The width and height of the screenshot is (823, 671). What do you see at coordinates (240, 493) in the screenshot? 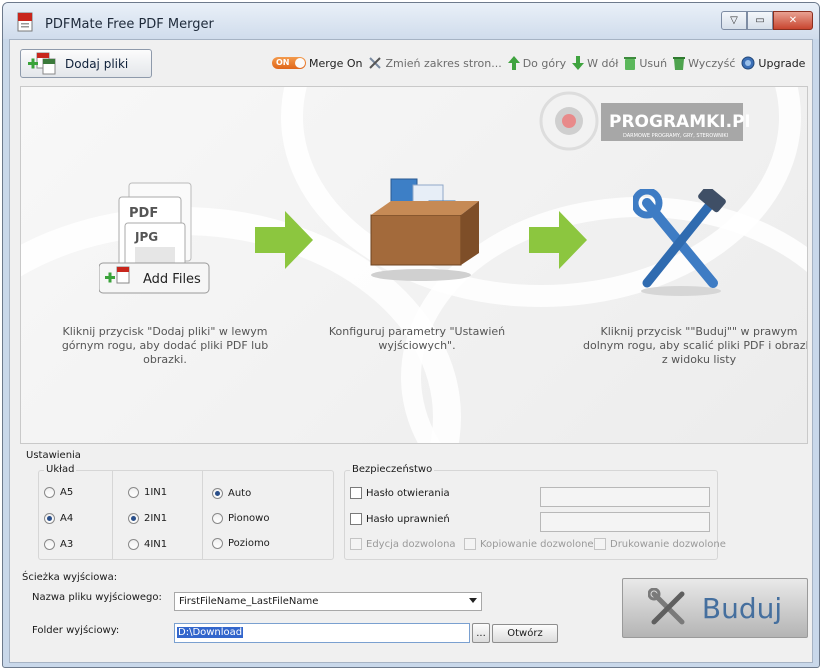
I see `orientation-auto-label: Auto` at bounding box center [240, 493].